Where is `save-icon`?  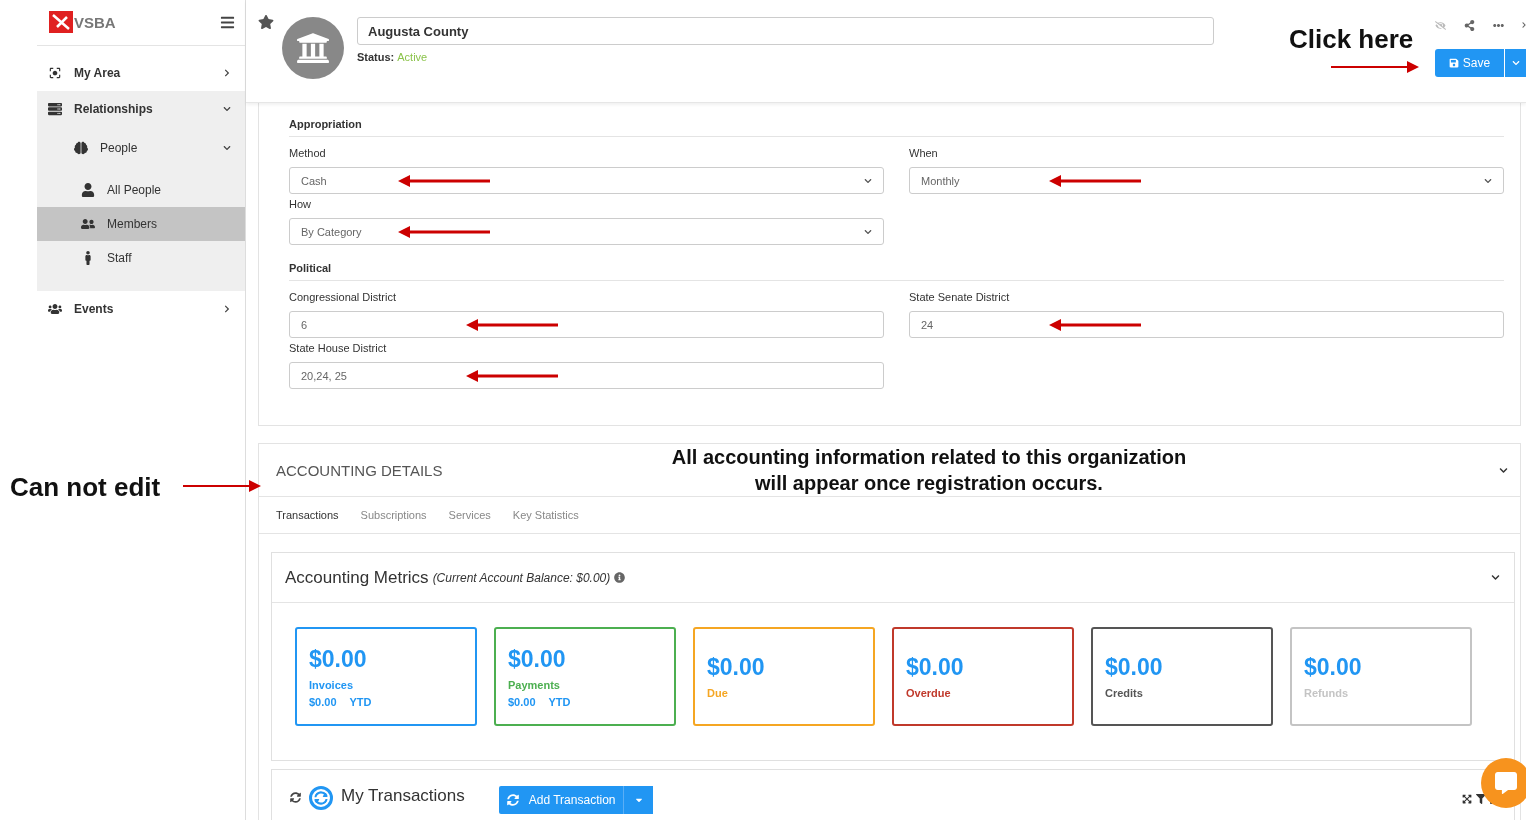
save-icon is located at coordinates (1453, 63).